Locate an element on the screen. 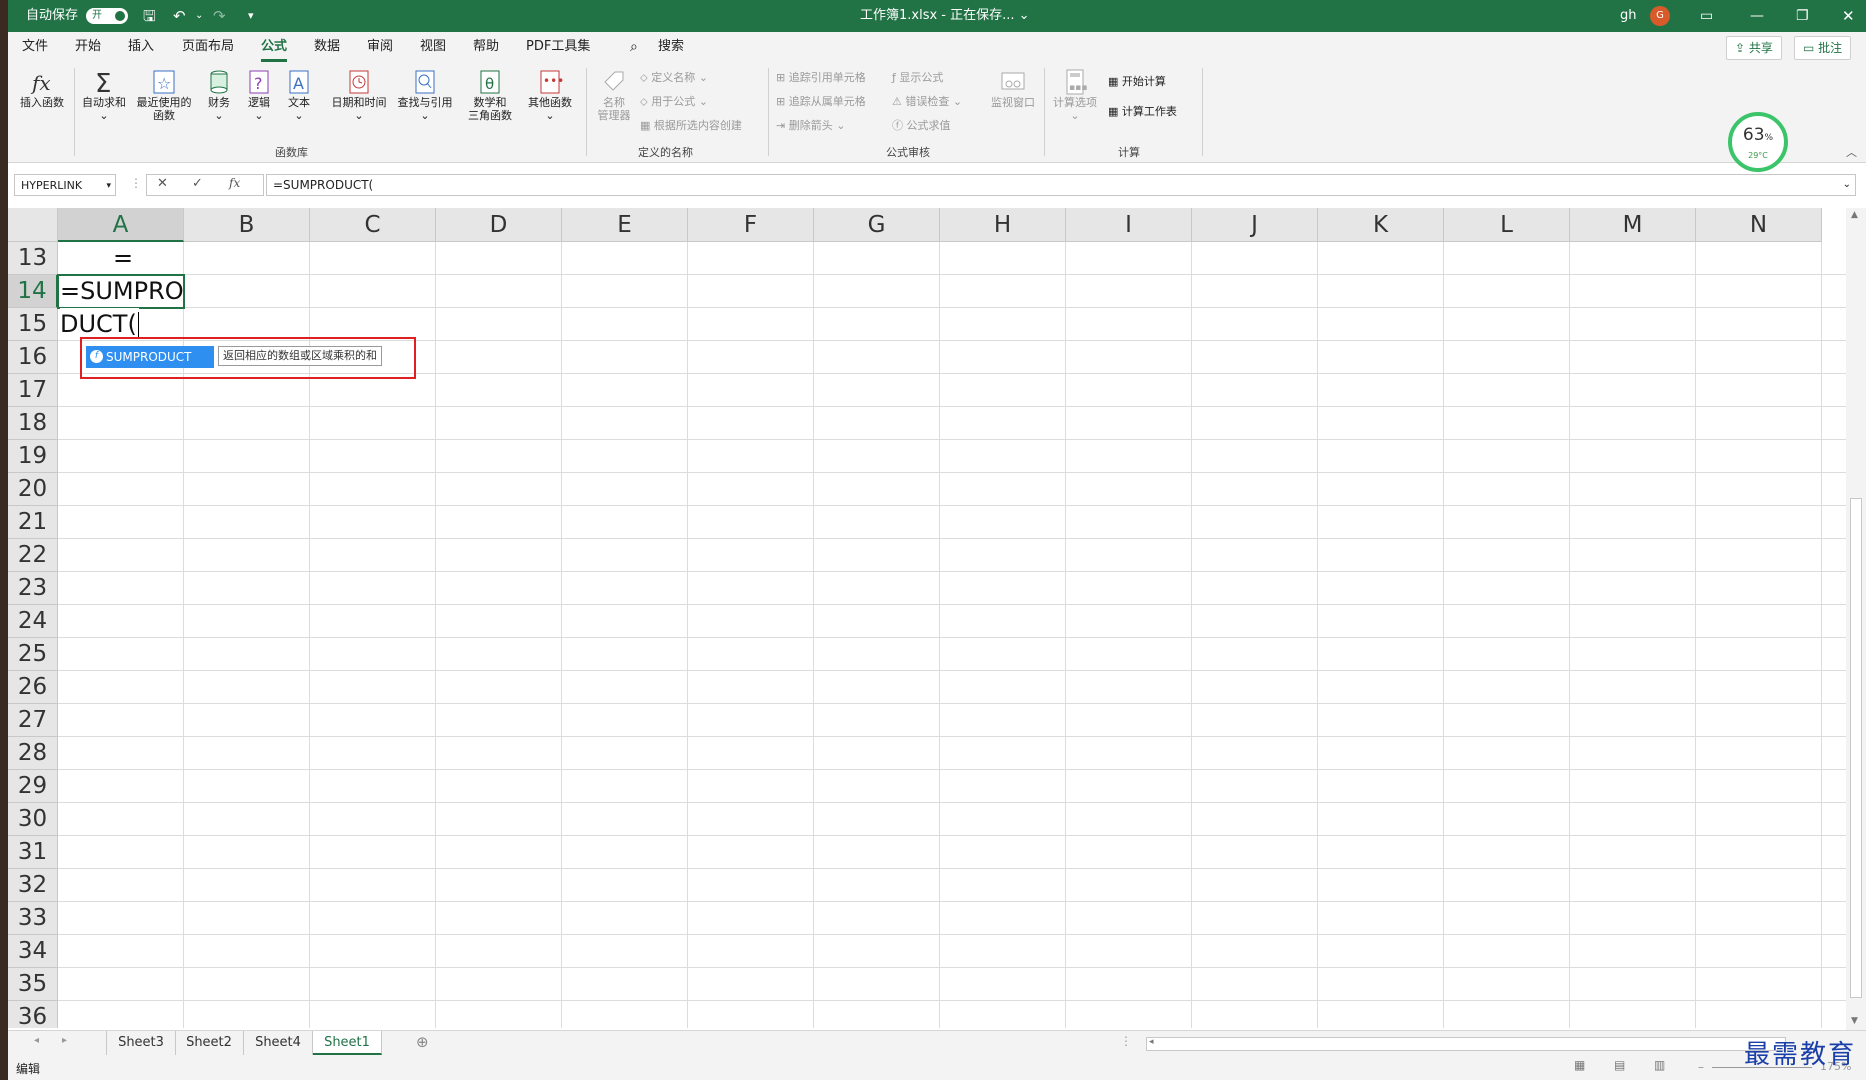 This screenshot has height=1080, width=1866. row-header-22: 22 is located at coordinates (33, 555).